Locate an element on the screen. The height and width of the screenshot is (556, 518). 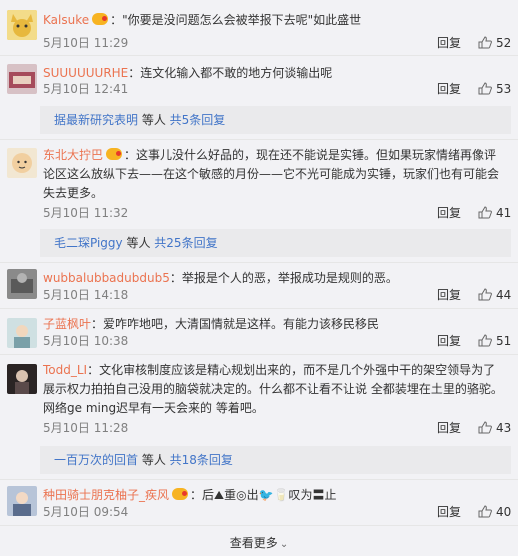
like-count: 41 is located at coordinates (504, 213).